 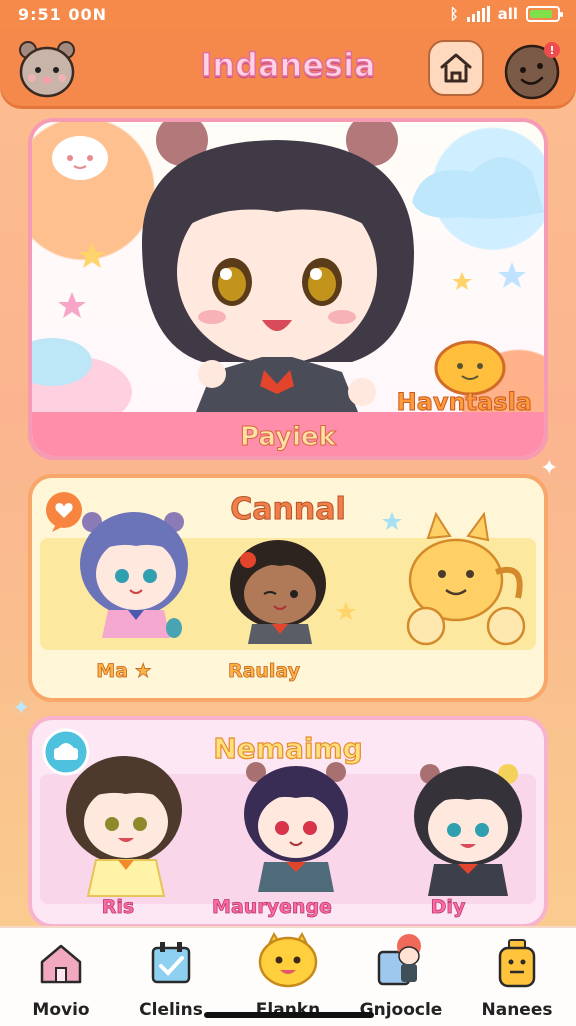 What do you see at coordinates (399, 960) in the screenshot?
I see `character-card-icon` at bounding box center [399, 960].